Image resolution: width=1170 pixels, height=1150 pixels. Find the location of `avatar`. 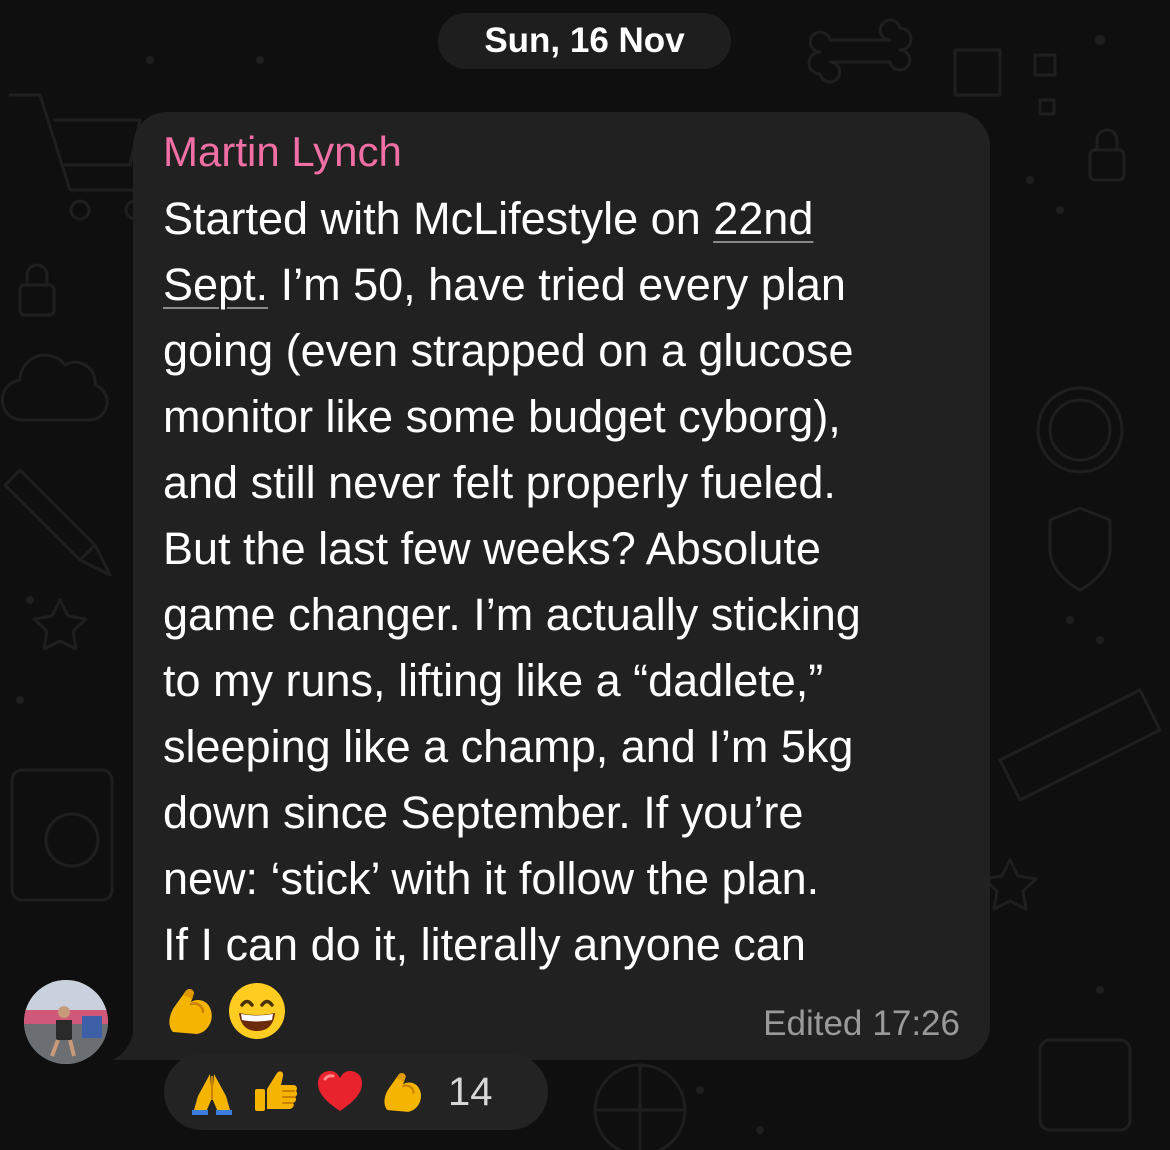

avatar is located at coordinates (66, 1022).